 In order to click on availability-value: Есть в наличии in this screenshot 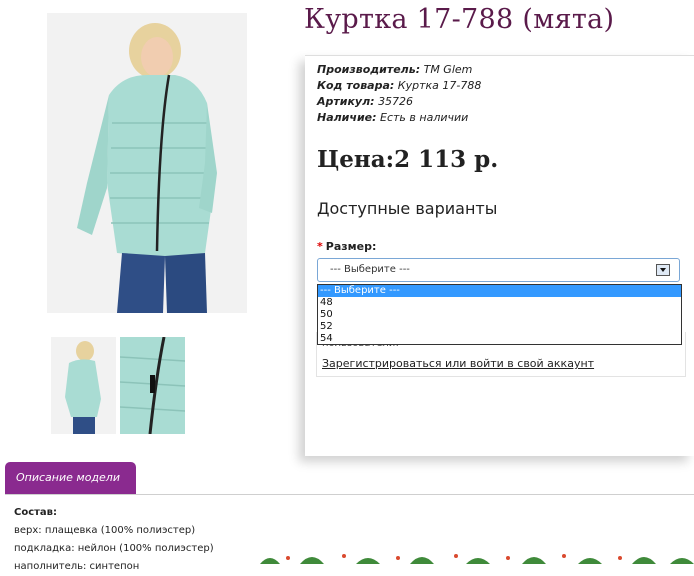, I will do `click(424, 117)`.